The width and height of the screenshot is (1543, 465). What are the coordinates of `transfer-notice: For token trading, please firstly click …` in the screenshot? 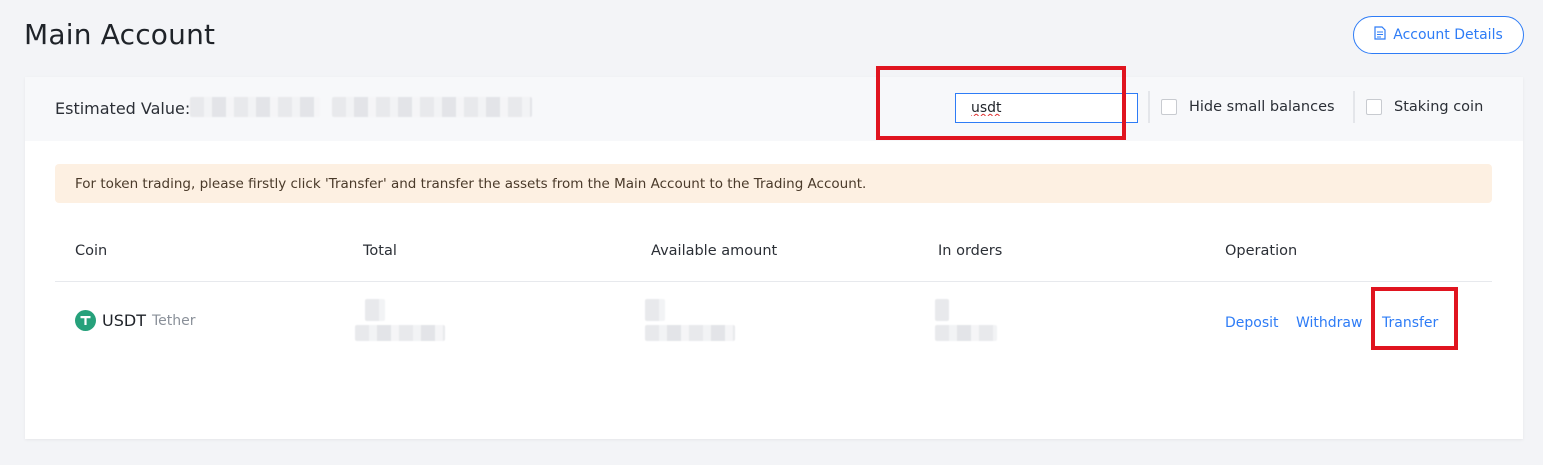 It's located at (773, 183).